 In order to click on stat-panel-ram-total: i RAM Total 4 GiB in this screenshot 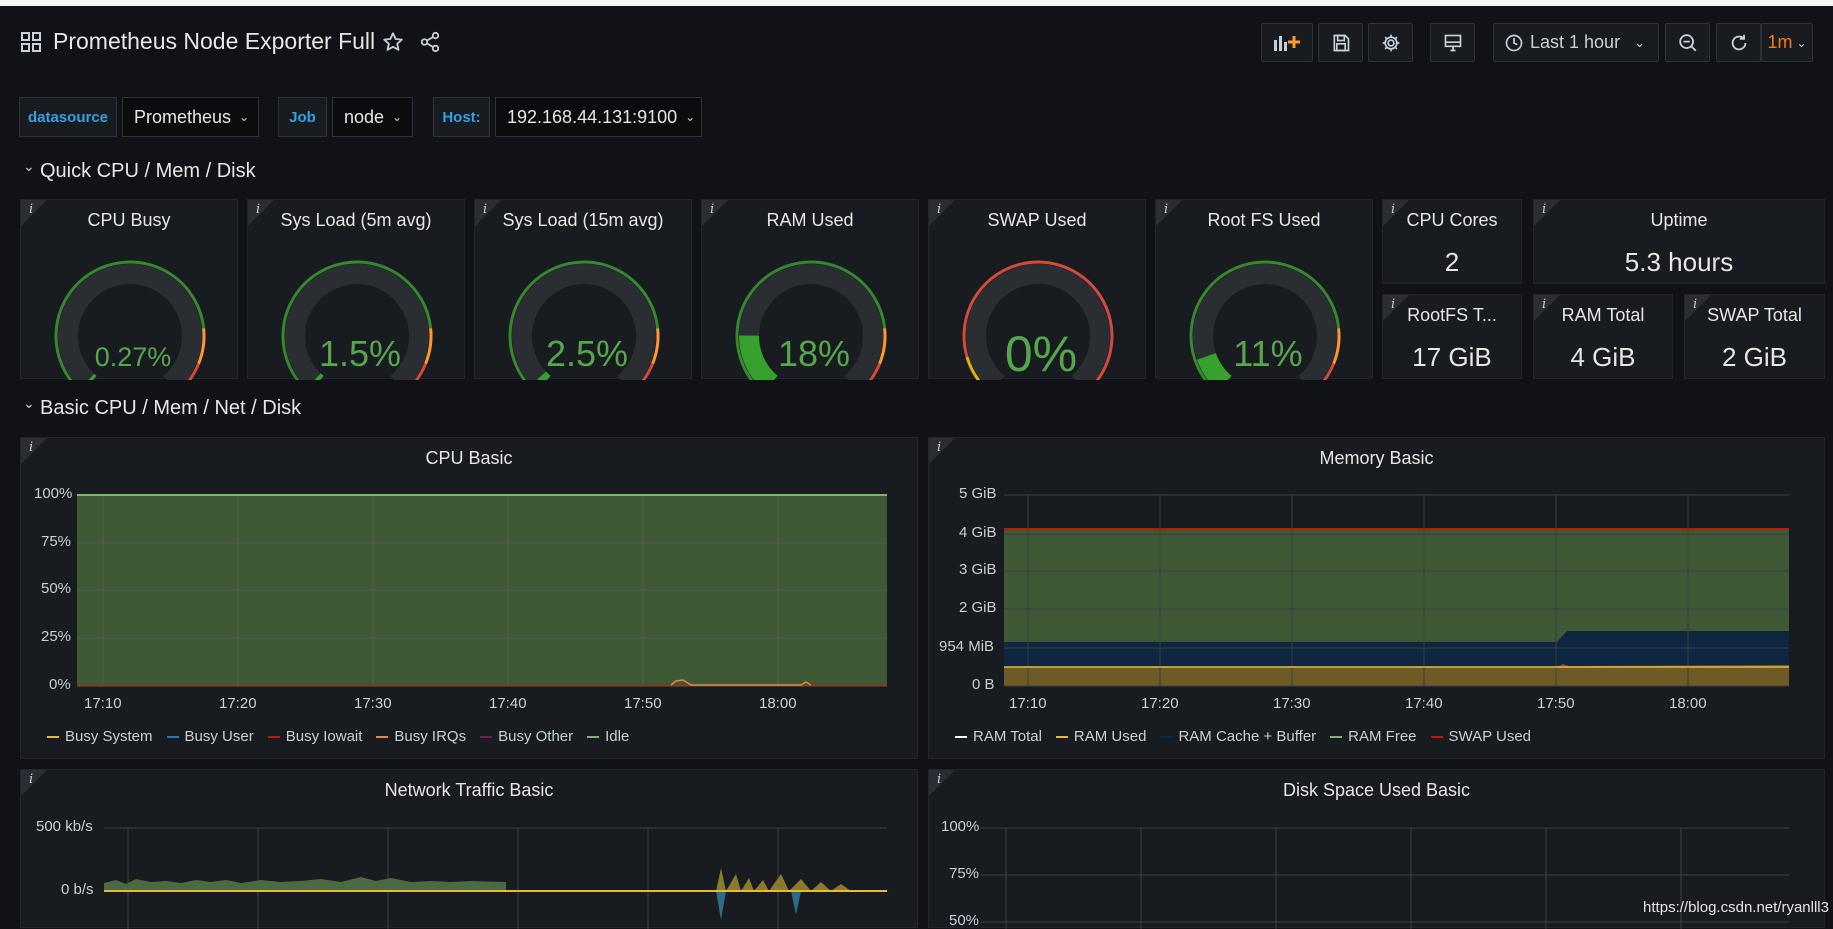, I will do `click(1603, 336)`.